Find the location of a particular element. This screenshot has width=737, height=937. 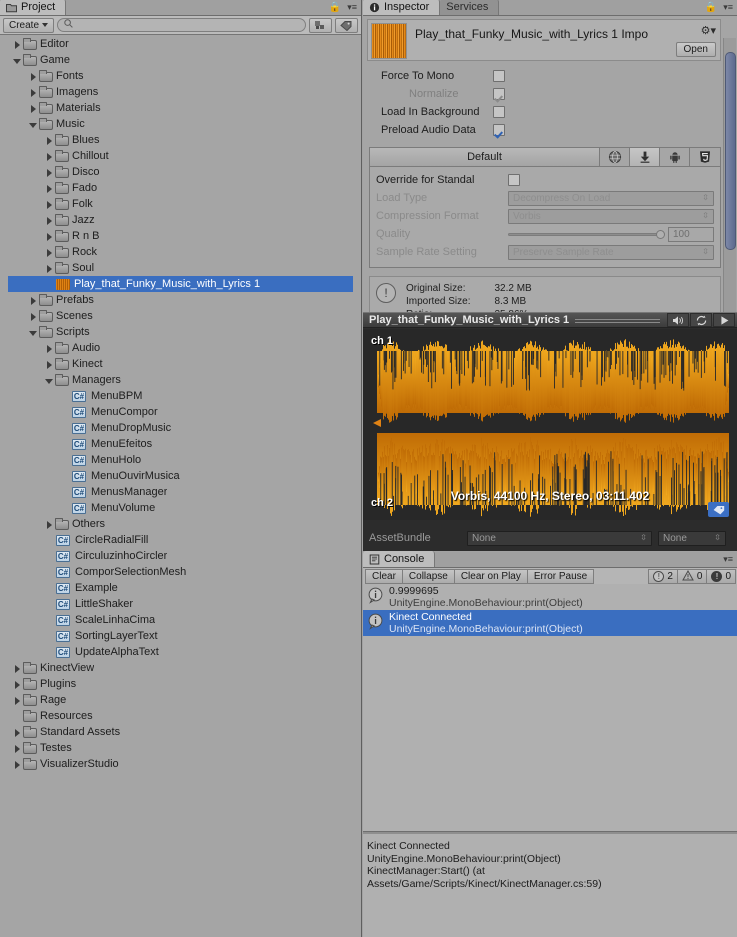

tree-item: Rage is located at coordinates (180, 700).